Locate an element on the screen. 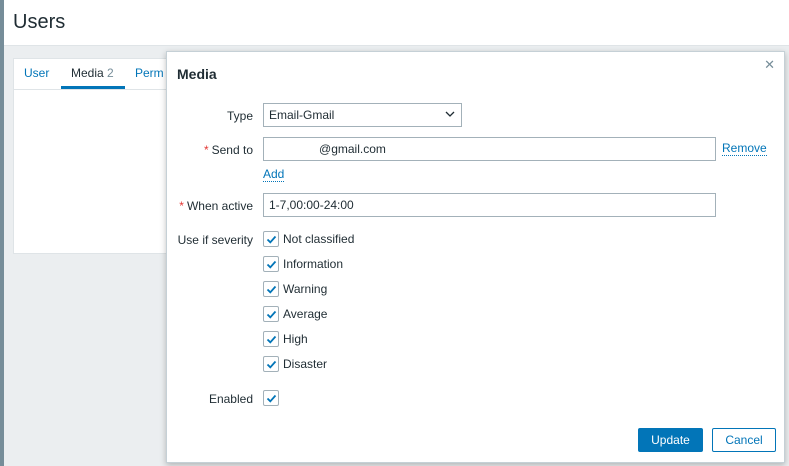  tab-bar: User Media 2 Perm is located at coordinates (94, 74).